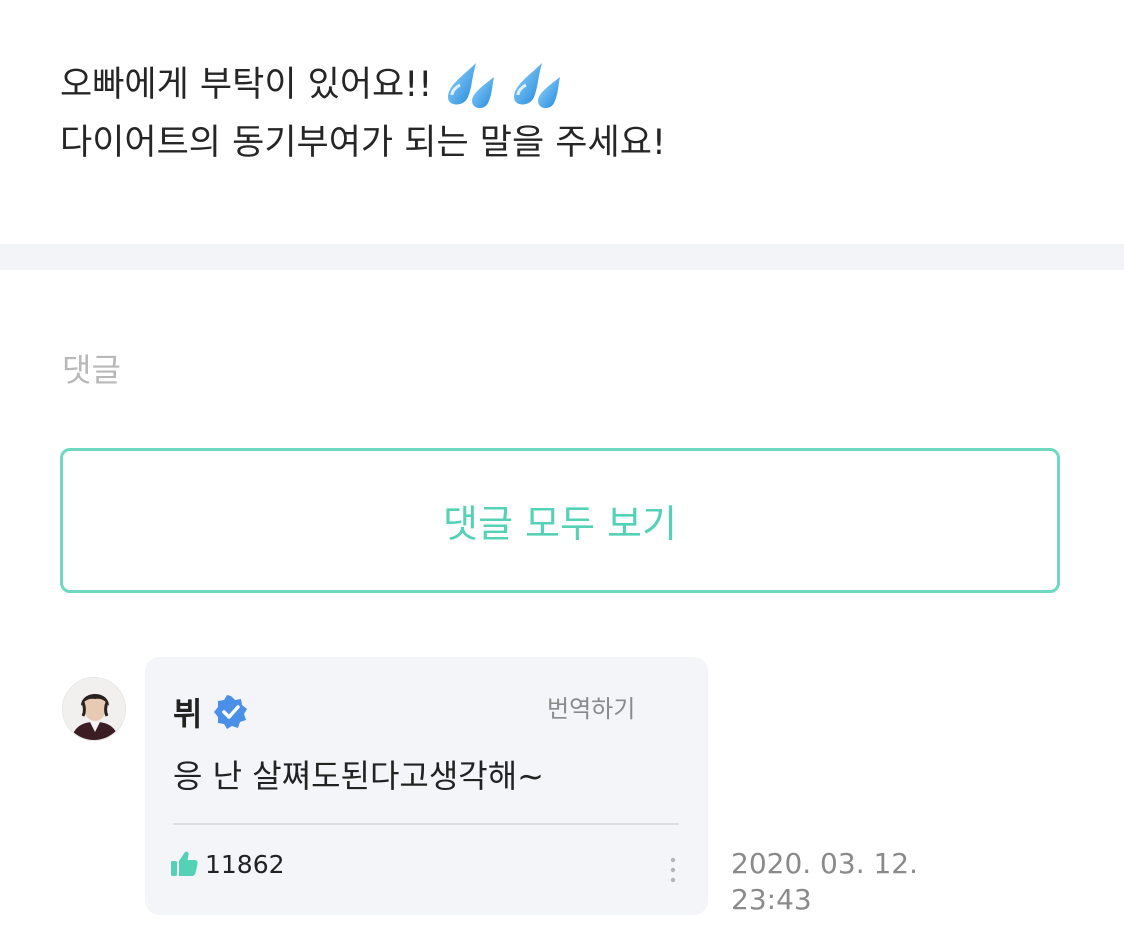 This screenshot has height=936, width=1124. I want to click on avatar-portrait, so click(94, 709).